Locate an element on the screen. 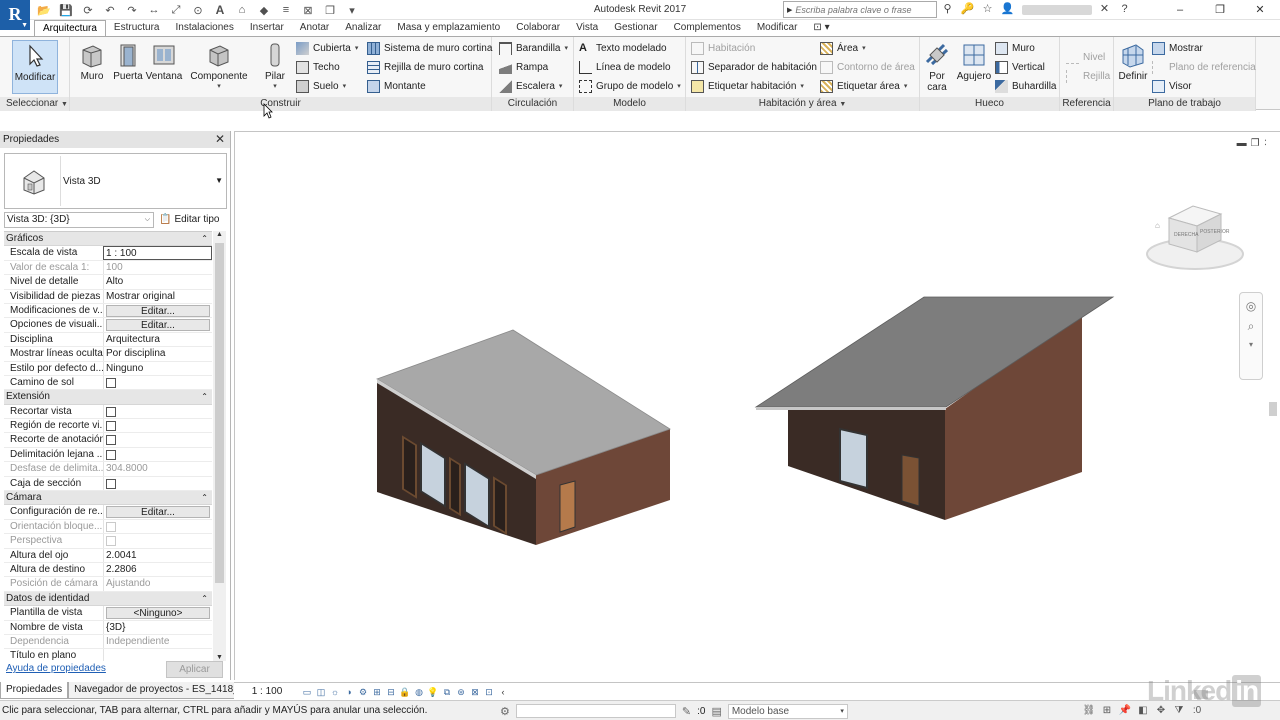 This screenshot has height=720, width=1280. crop-view-icon: ⊞ is located at coordinates (377, 692).